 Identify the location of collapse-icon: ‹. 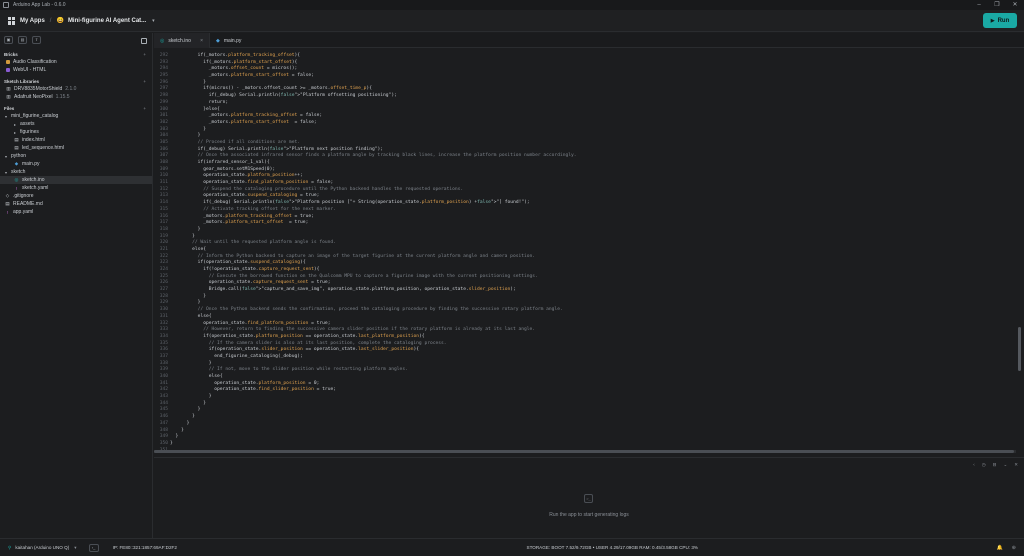
(974, 465).